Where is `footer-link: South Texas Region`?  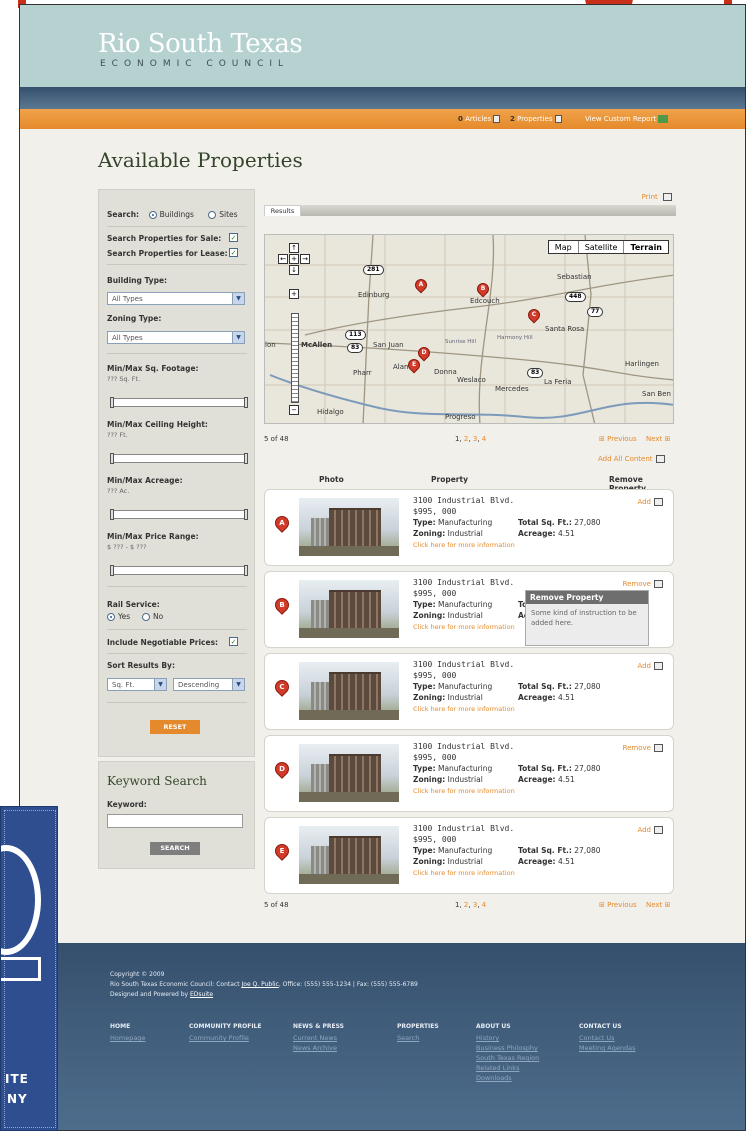
footer-link: South Texas Region is located at coordinates (507, 1058).